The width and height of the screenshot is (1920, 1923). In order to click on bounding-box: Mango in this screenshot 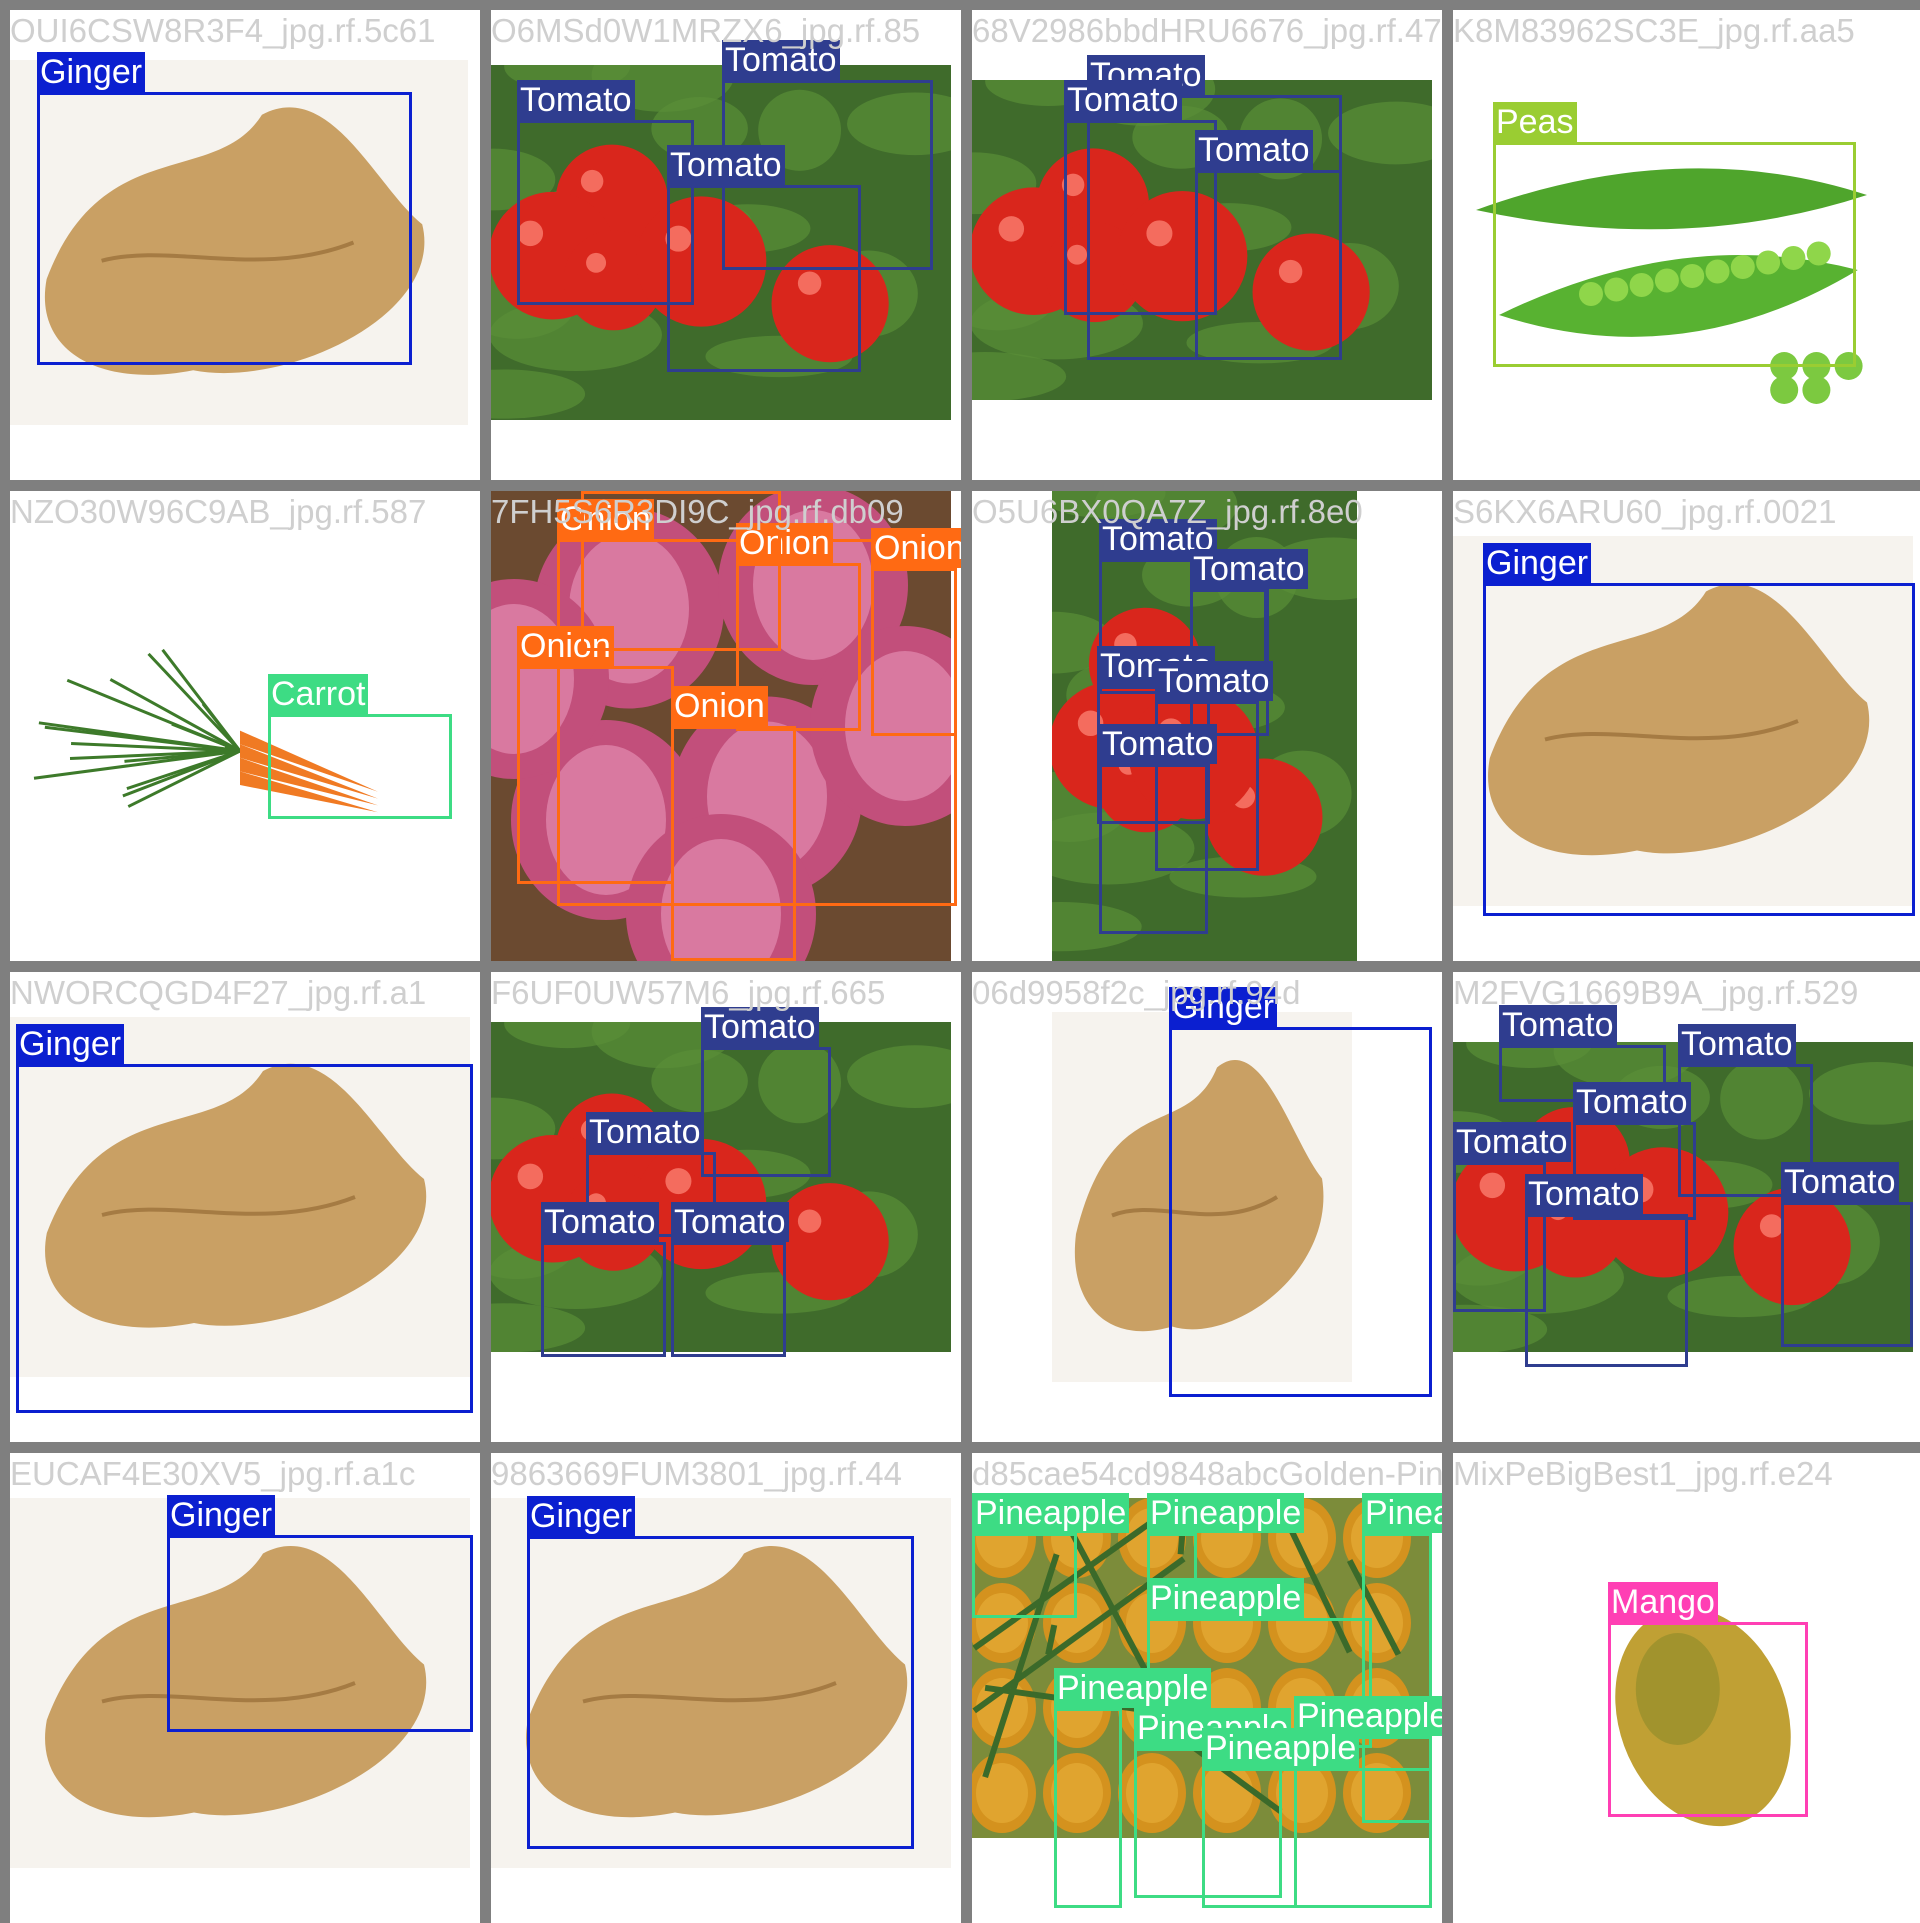, I will do `click(1708, 1699)`.